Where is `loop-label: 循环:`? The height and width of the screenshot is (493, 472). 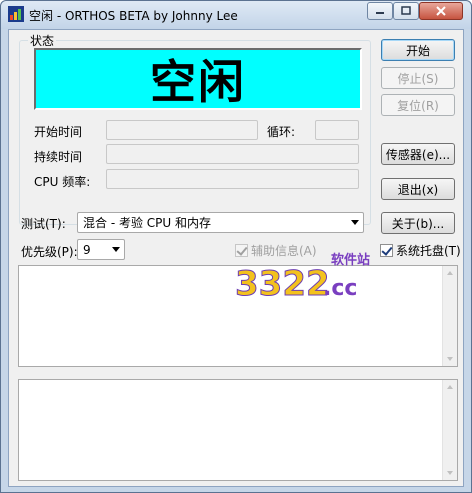 loop-label: 循环: is located at coordinates (281, 132).